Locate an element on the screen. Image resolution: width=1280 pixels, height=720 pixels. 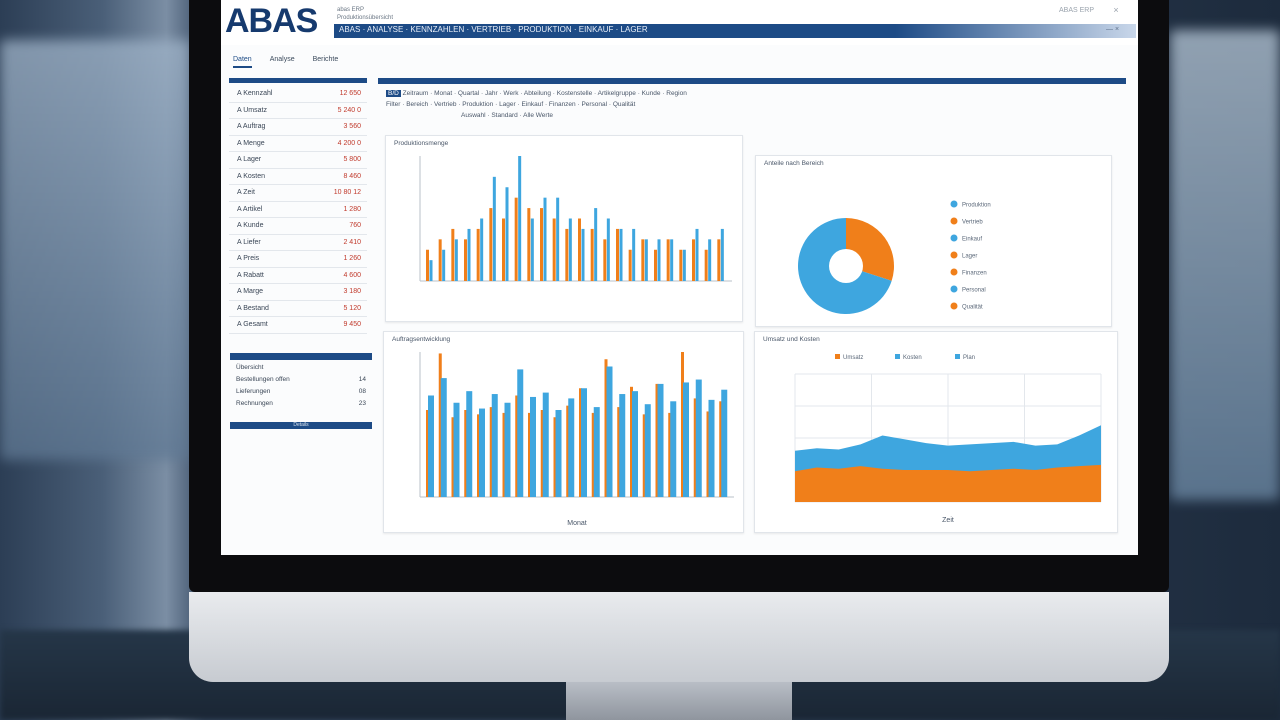
sidebar-item-label: A Kunde is located at coordinates (250, 226).